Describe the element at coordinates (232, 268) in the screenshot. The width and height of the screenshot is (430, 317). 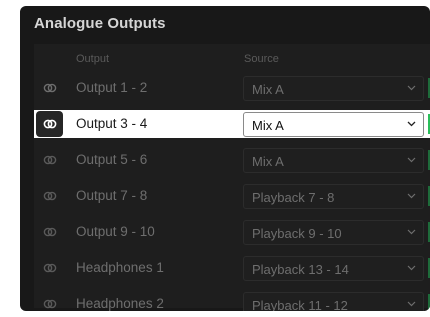
I see `output-row: Headphones 1 Playback 13 - 14` at that location.